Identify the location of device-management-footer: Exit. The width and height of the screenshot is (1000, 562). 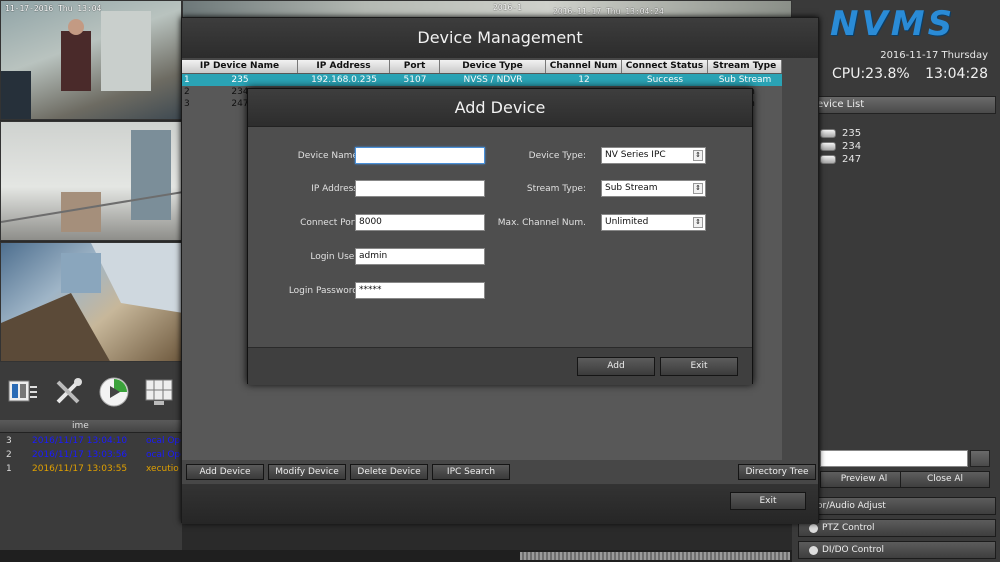
(500, 504).